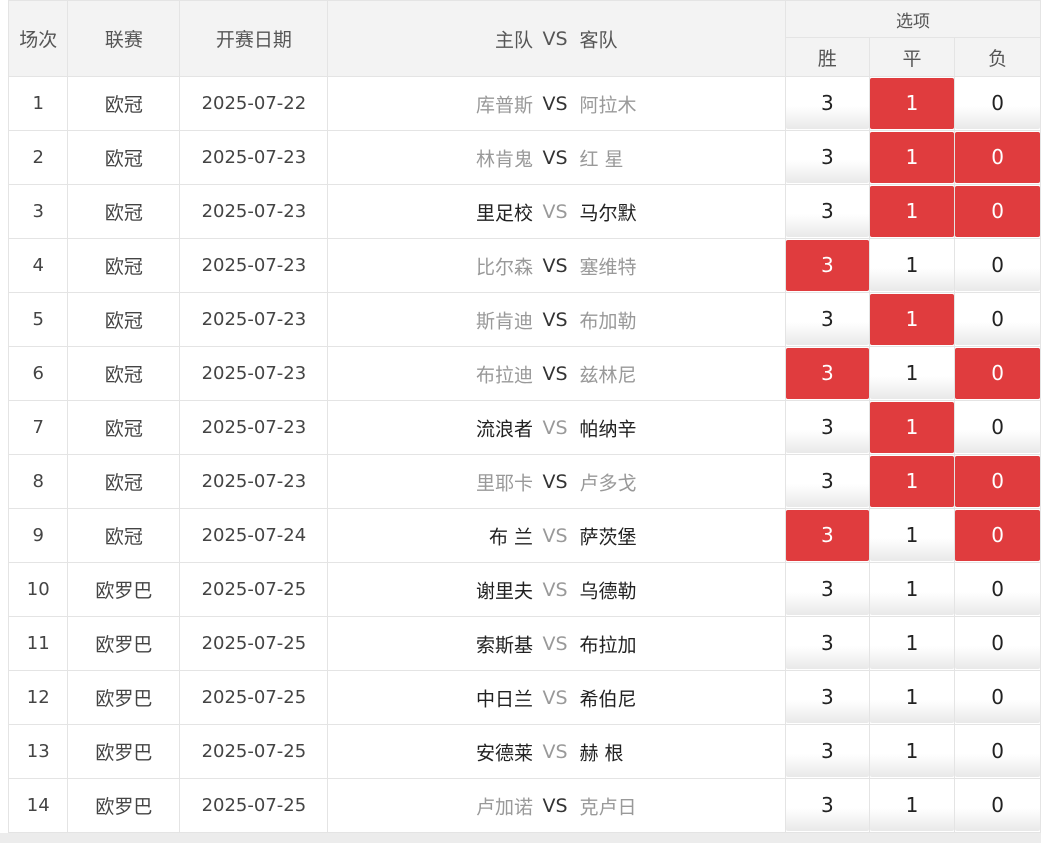  Describe the element at coordinates (504, 321) in the screenshot. I see `home-team: 斯肯迪` at that location.